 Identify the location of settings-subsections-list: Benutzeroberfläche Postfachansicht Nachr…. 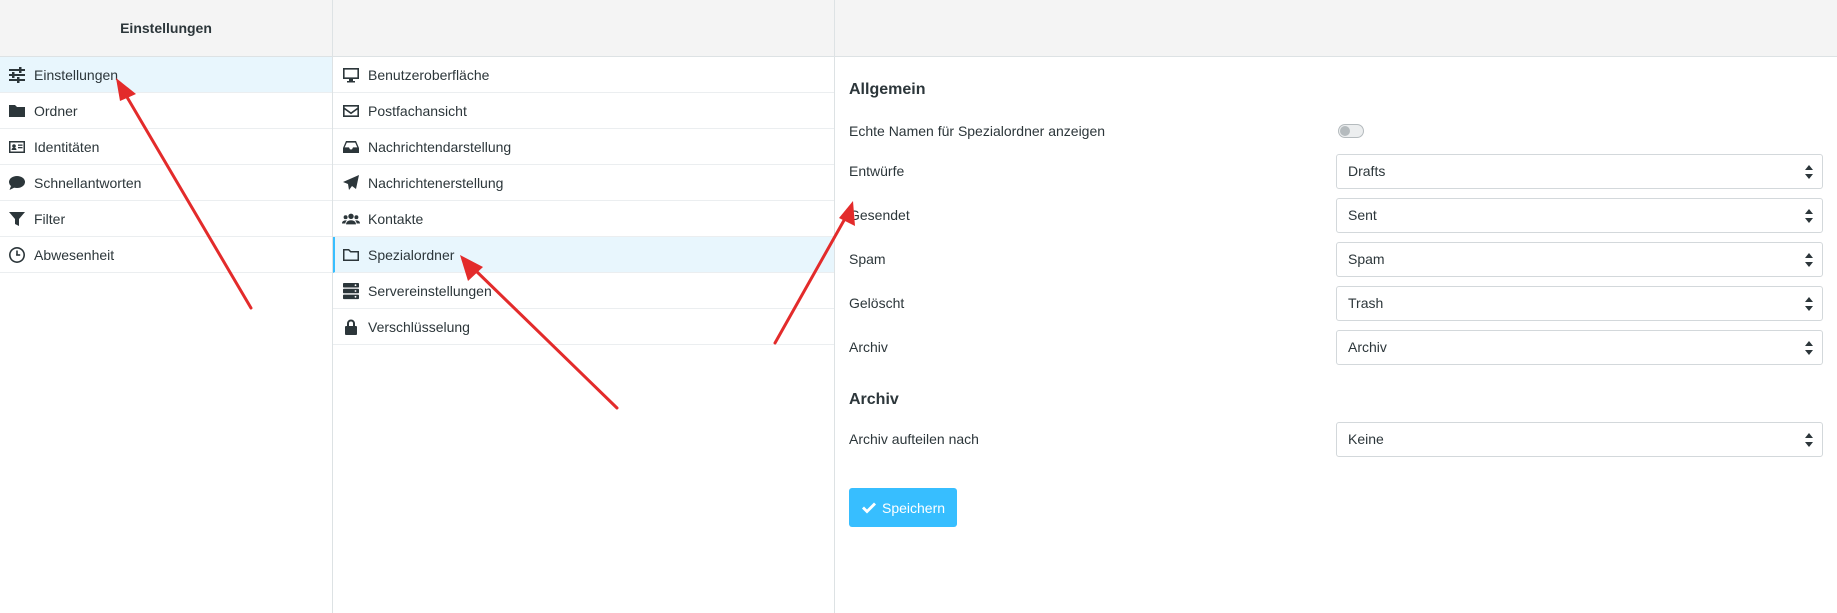
(583, 201).